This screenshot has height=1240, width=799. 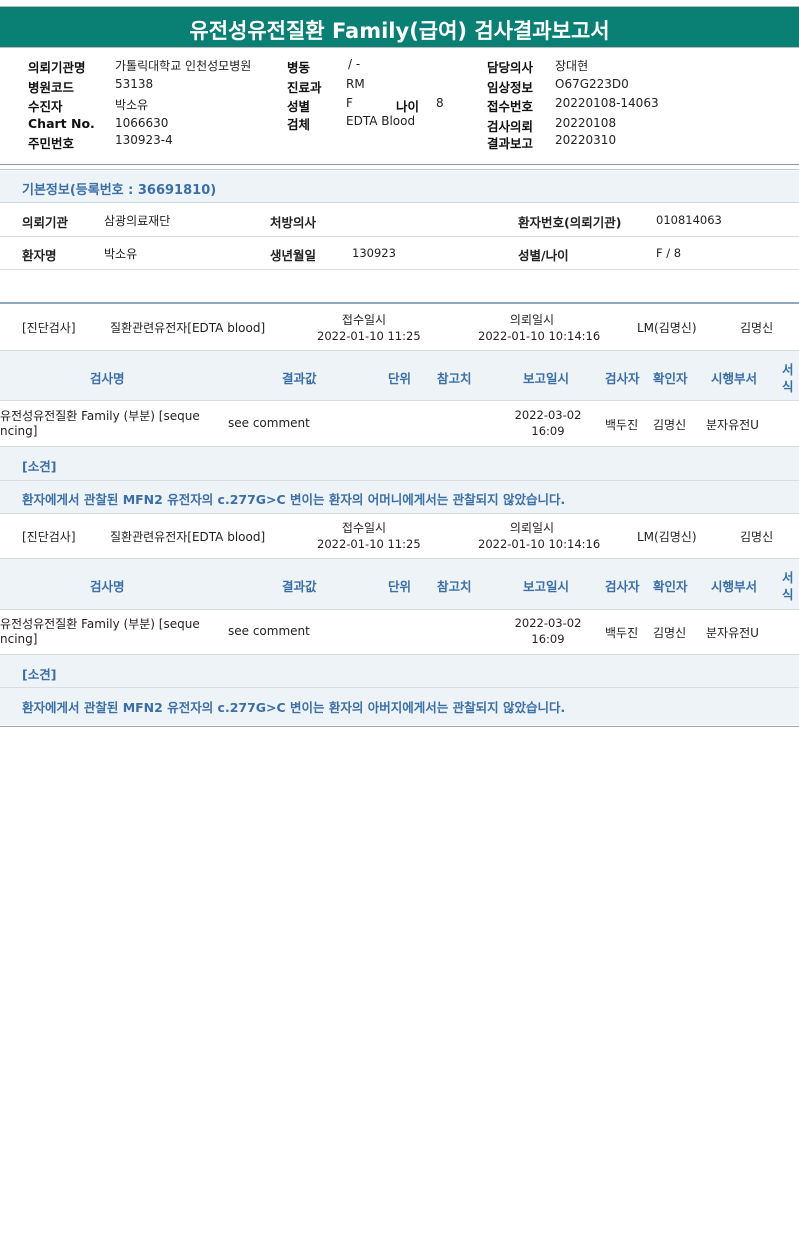 What do you see at coordinates (622, 378) in the screenshot?
I see `col-tester: 검사자` at bounding box center [622, 378].